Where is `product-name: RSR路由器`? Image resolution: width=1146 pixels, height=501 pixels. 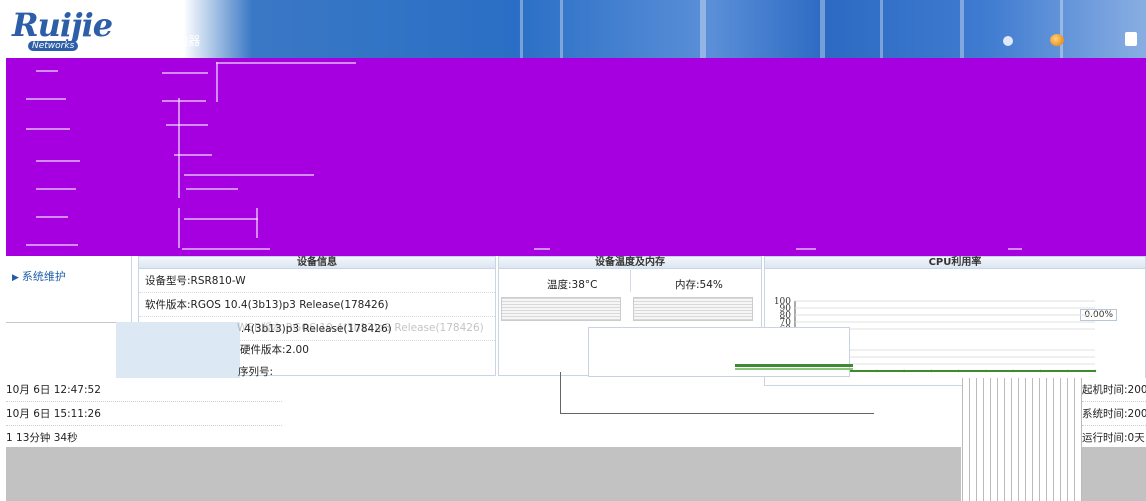
product-name: RSR路由器 is located at coordinates (170, 41).